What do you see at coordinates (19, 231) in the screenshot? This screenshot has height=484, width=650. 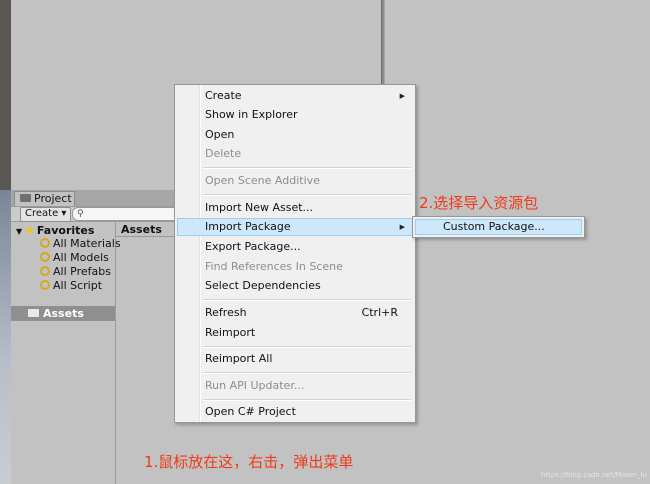 I see `expand-arrow-icon: ▼` at bounding box center [19, 231].